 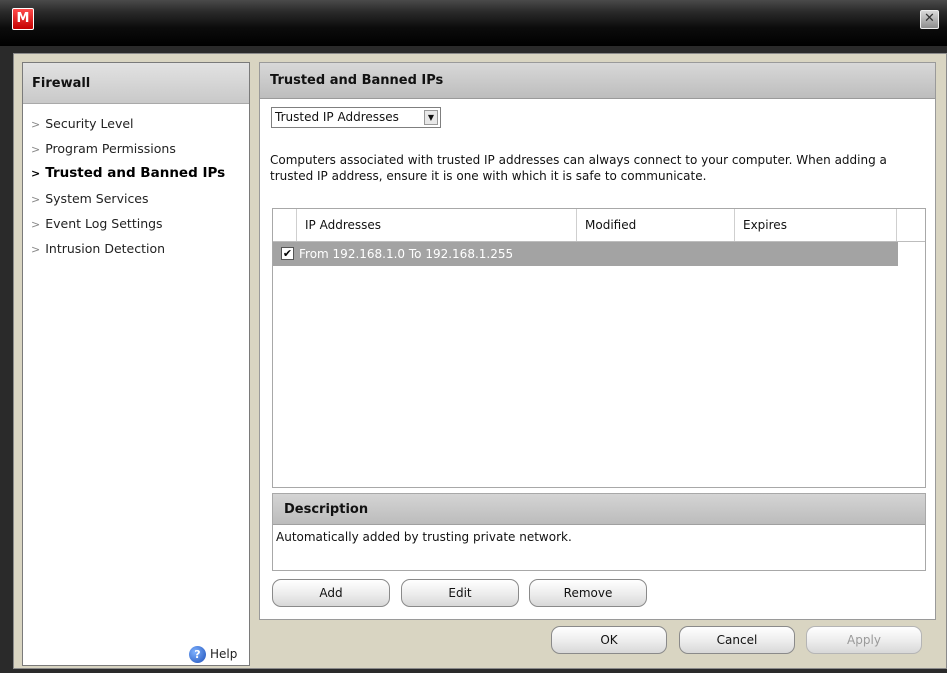 I want to click on sidebar-item-program-permissions: > Program Permissions, so click(x=136, y=148).